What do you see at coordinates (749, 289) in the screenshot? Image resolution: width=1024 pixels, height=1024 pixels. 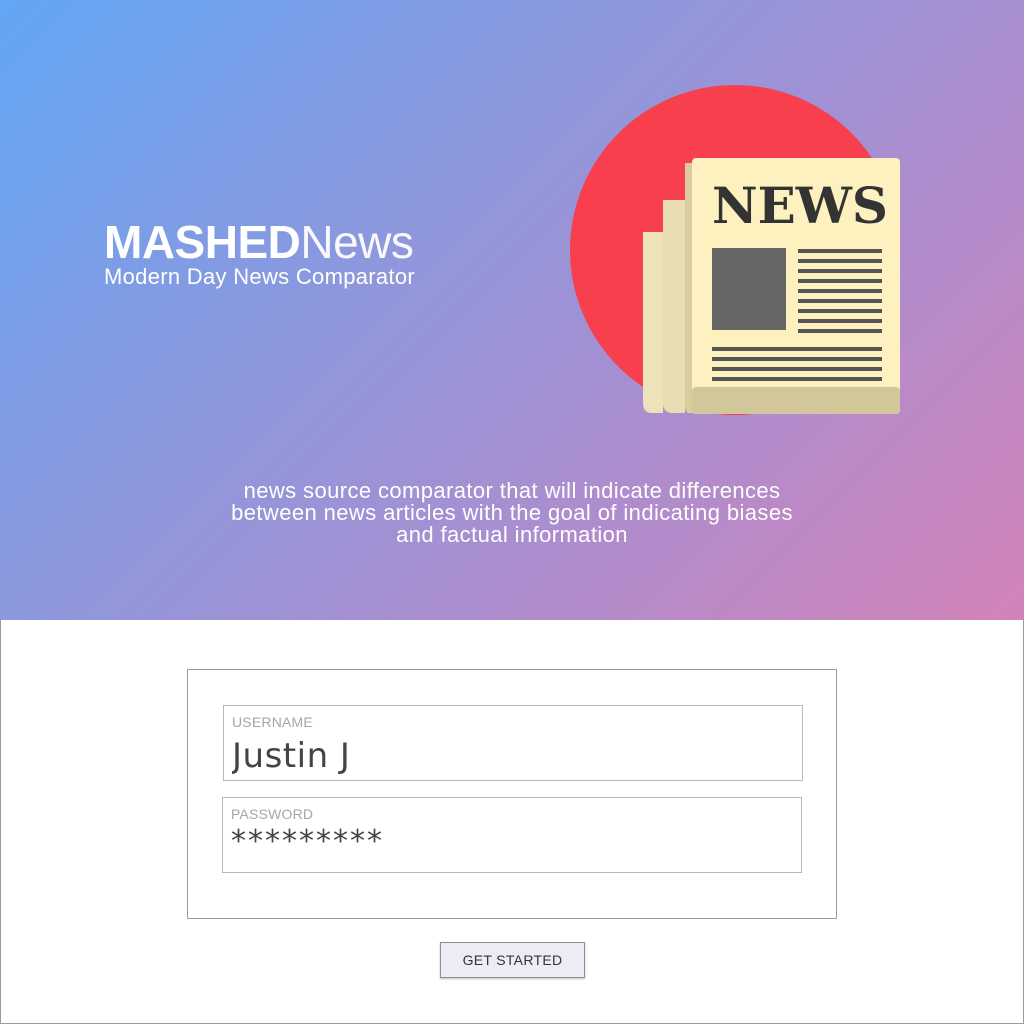 I see `newspaper-photo-block` at bounding box center [749, 289].